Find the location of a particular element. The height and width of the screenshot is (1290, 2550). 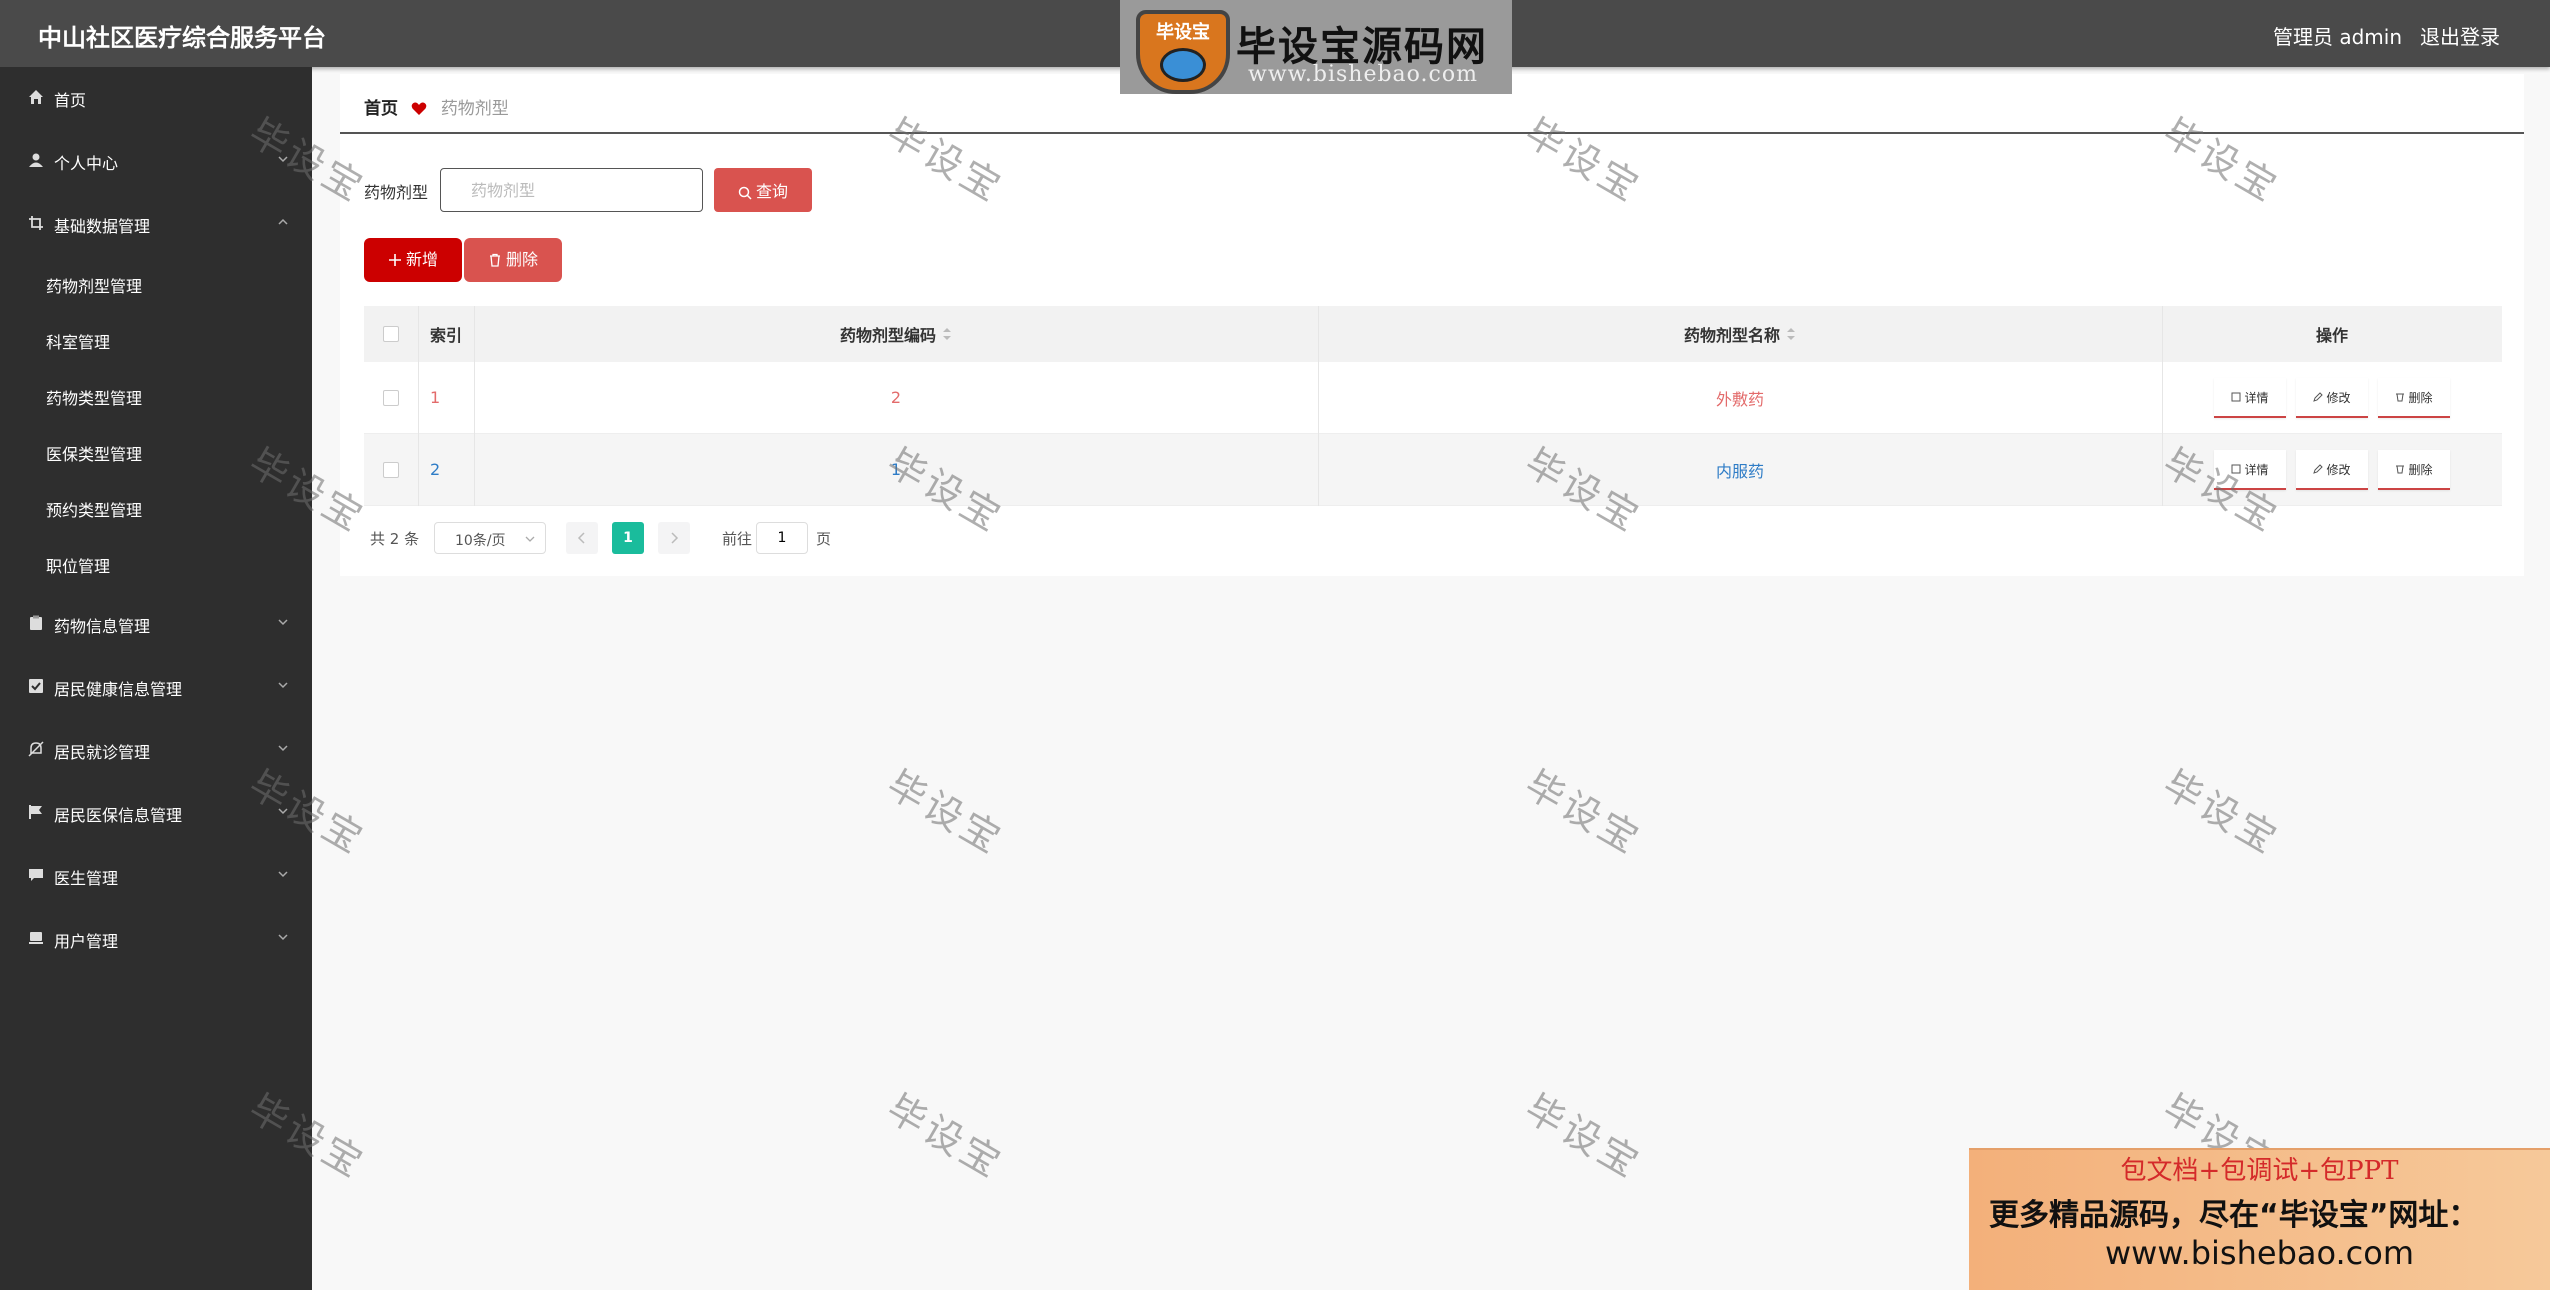

cell-index: 1 is located at coordinates (435, 397).